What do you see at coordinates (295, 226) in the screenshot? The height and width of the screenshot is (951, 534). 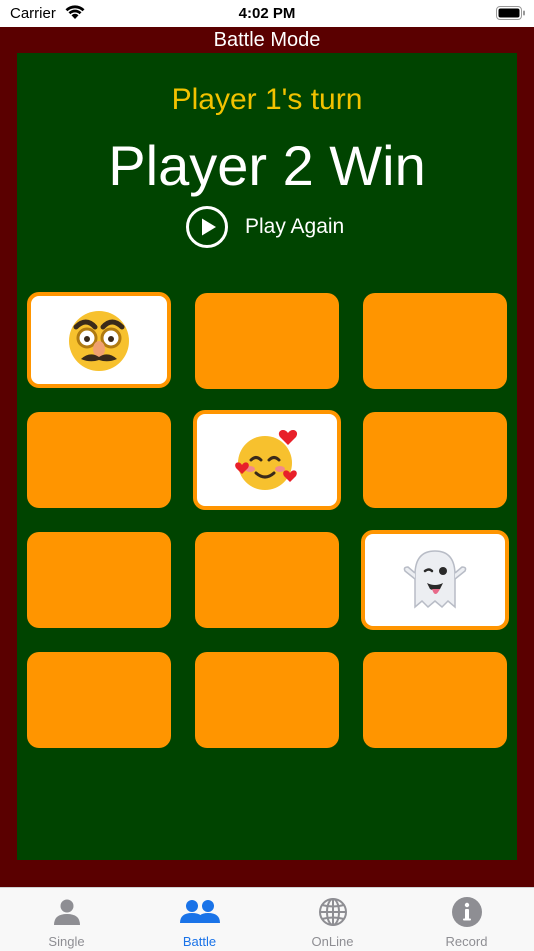 I see `play-again-label: Play Again` at bounding box center [295, 226].